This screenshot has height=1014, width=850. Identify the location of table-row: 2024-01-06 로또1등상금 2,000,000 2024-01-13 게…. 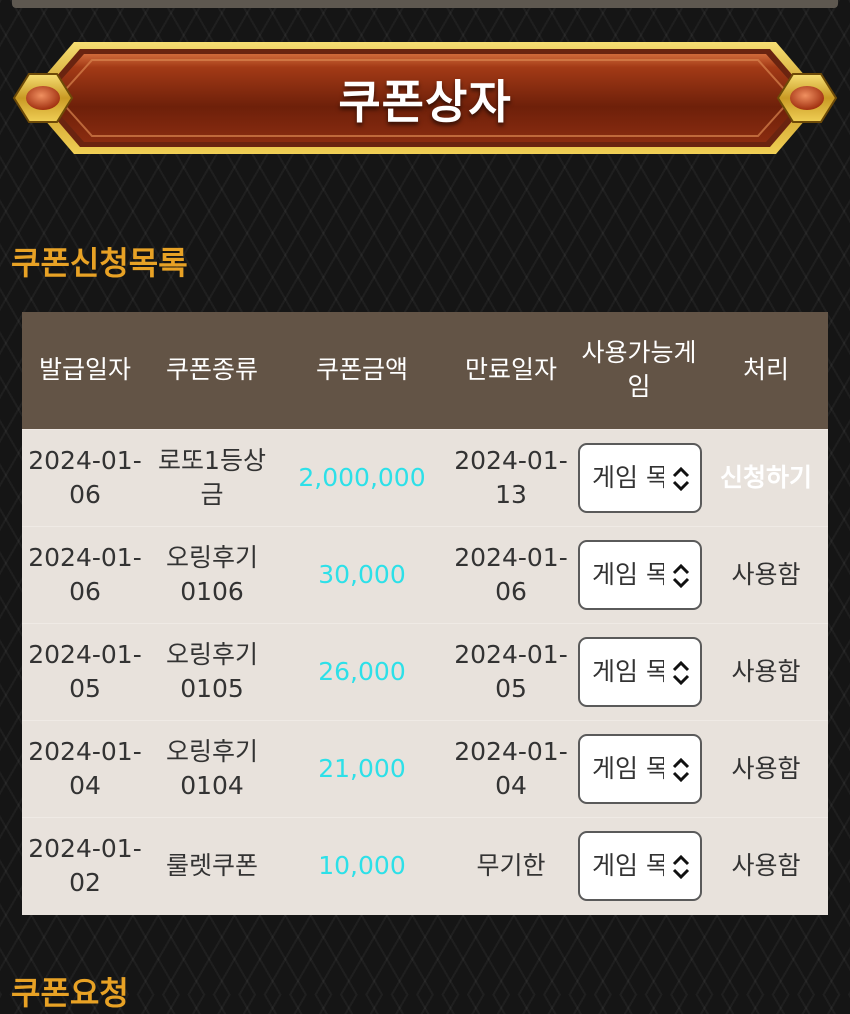
(425, 477).